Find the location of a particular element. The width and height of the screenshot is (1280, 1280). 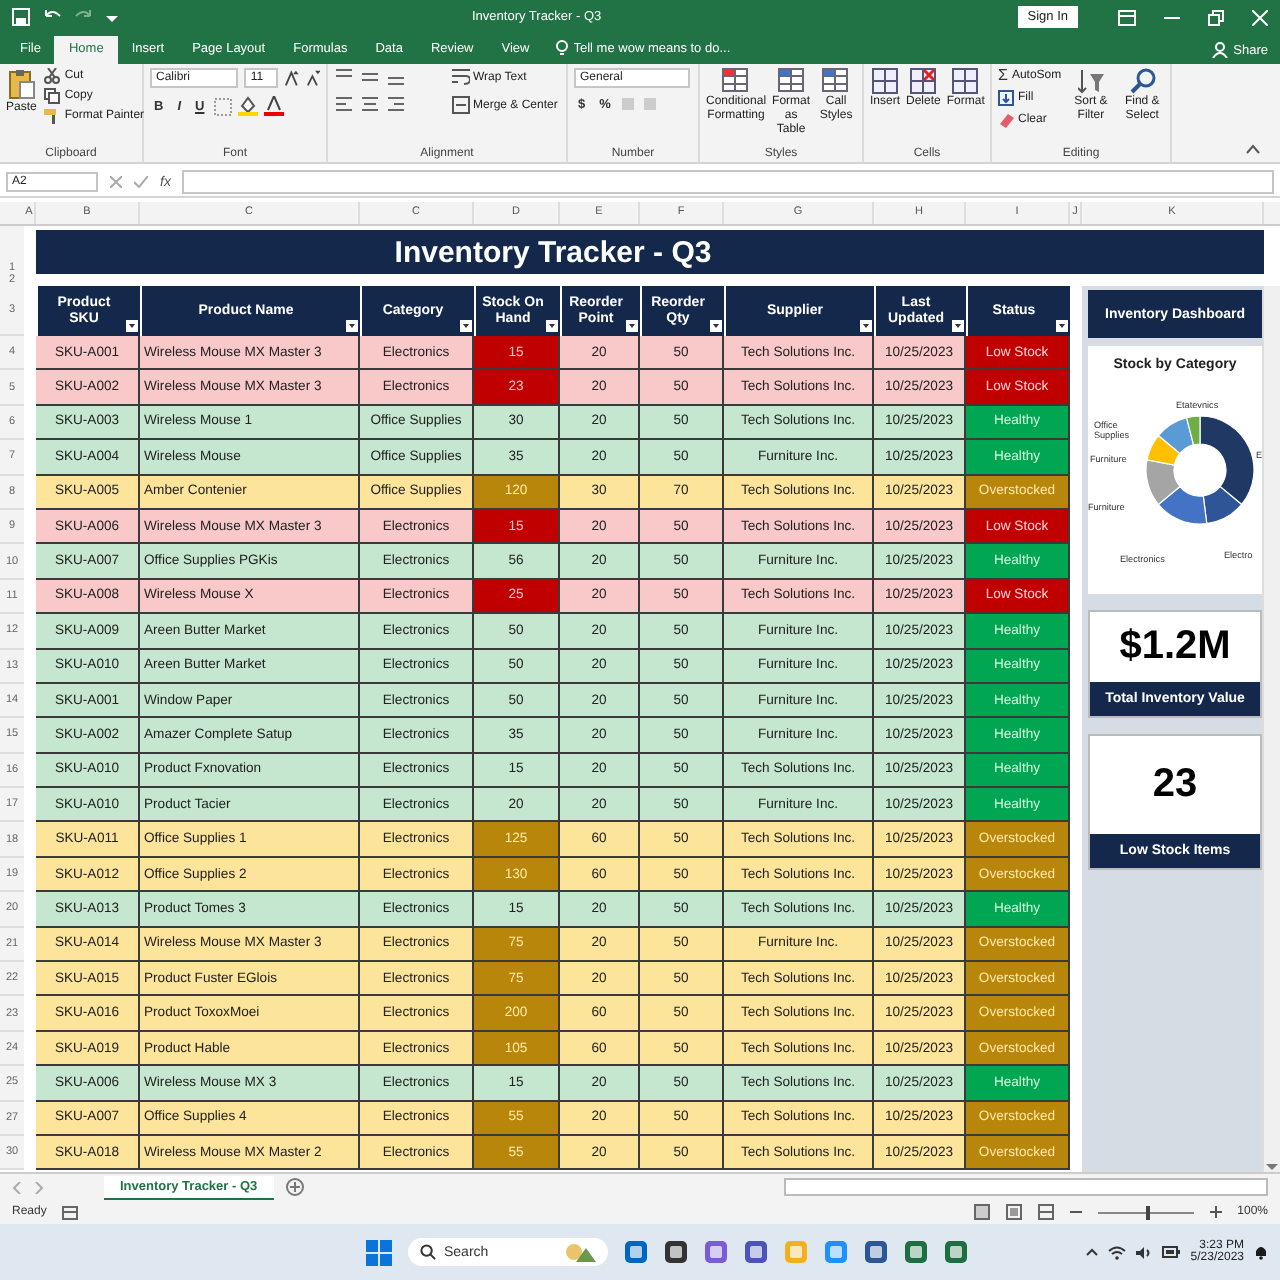

windows-start-icon is located at coordinates (379, 1252).